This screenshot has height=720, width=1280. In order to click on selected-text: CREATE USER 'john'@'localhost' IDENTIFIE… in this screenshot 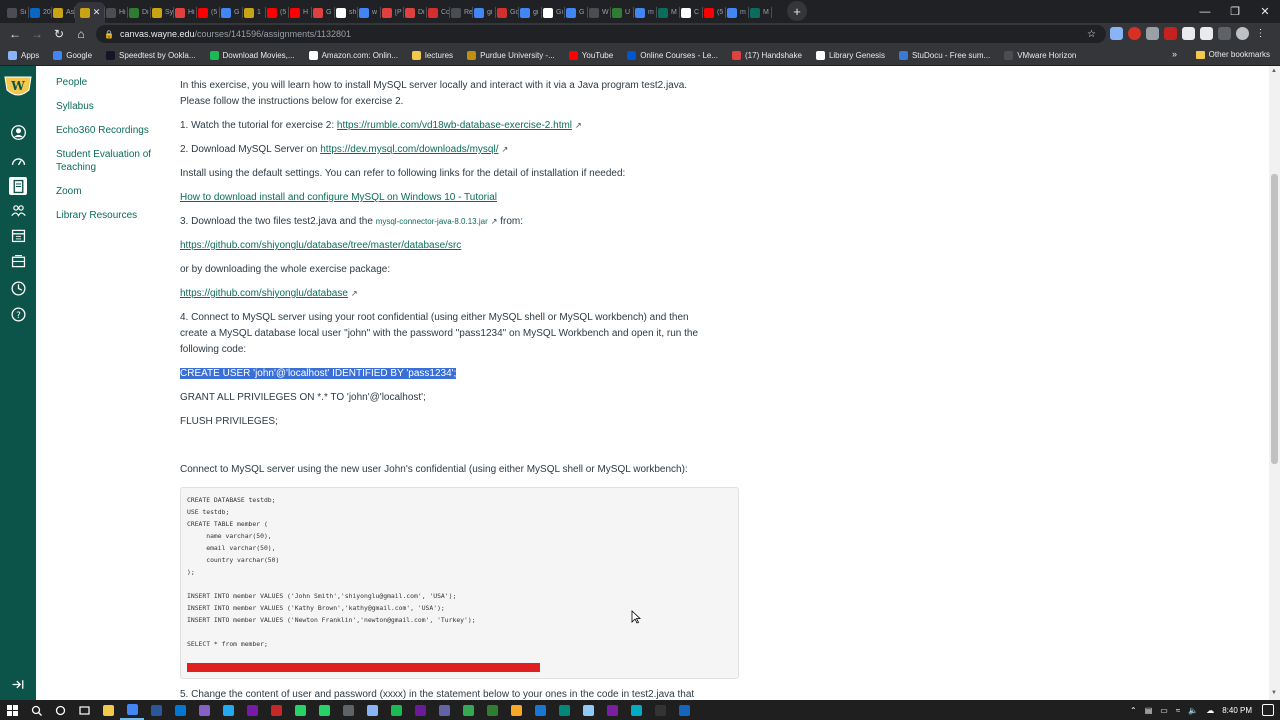, I will do `click(318, 373)`.